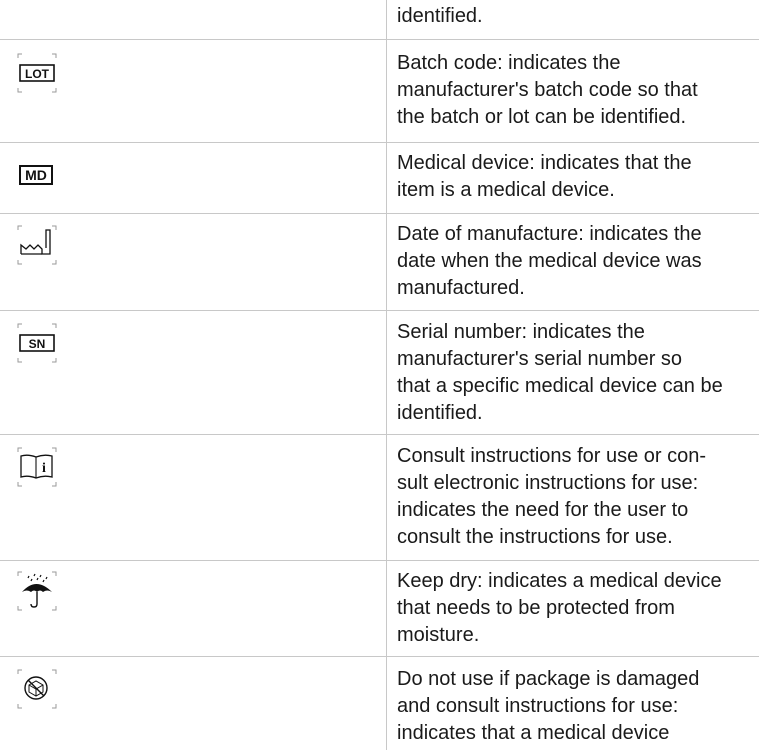 This screenshot has width=759, height=750. I want to click on description-line: and consult instructions for use:, so click(538, 706).